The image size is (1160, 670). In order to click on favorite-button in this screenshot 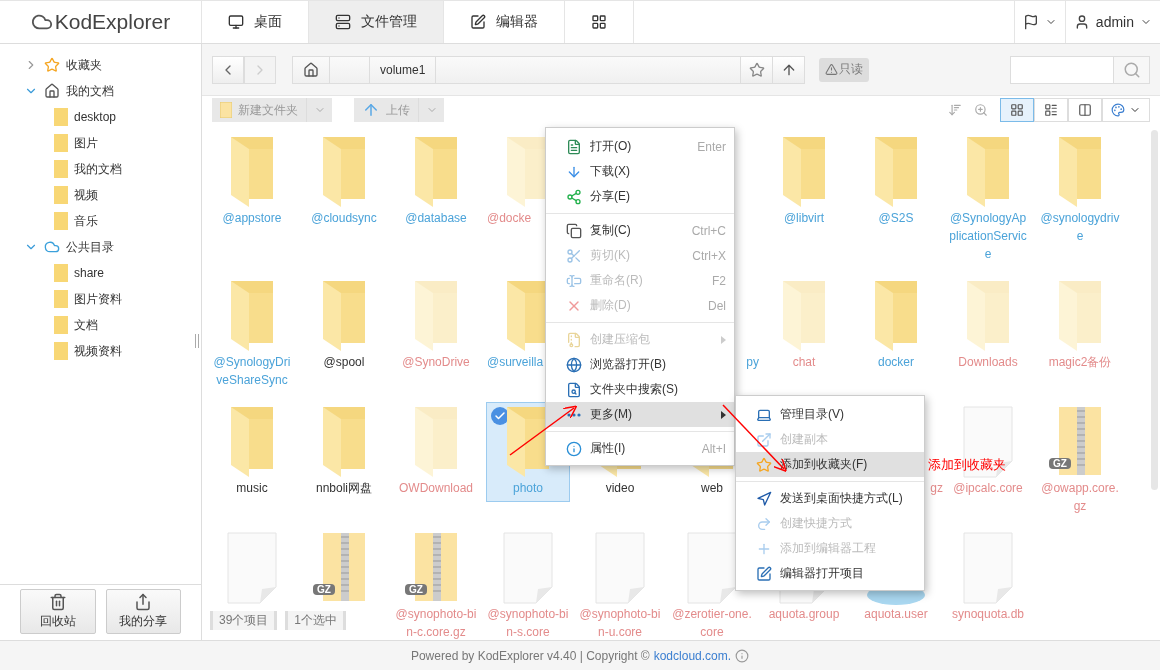, I will do `click(756, 69)`.